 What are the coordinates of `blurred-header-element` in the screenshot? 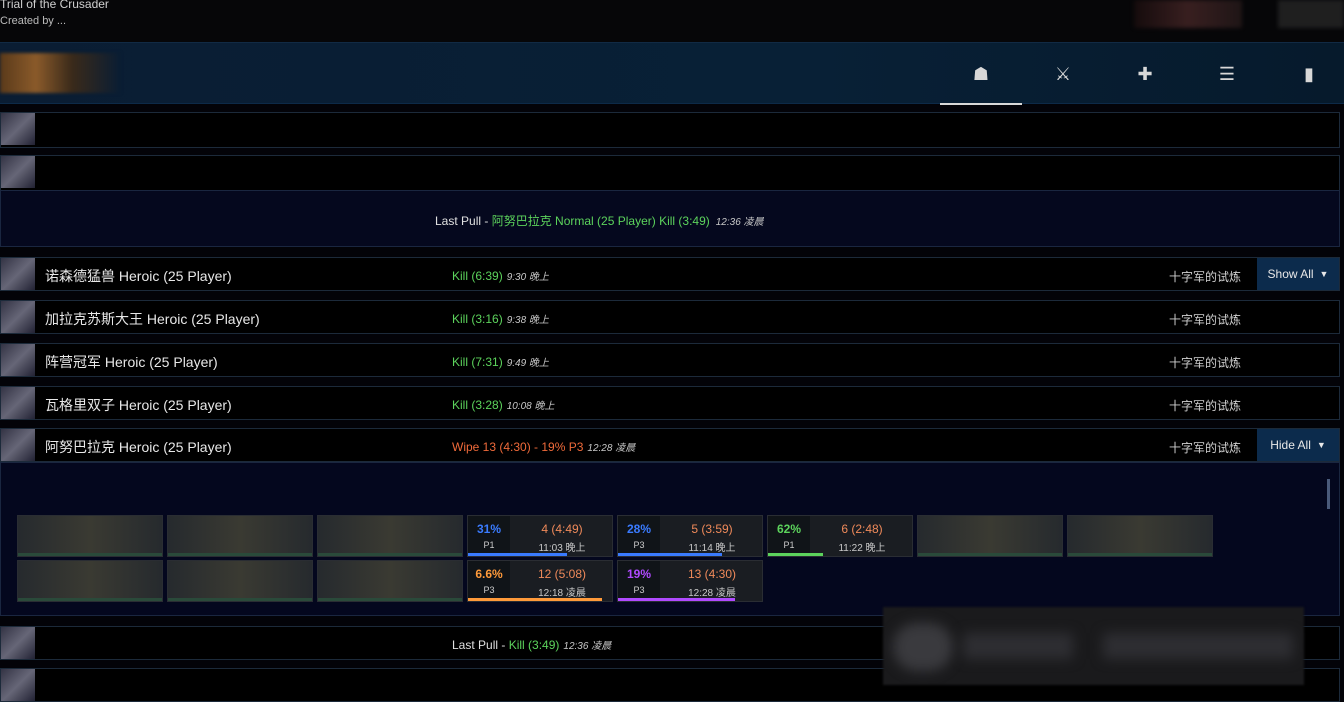 It's located at (1311, 14).